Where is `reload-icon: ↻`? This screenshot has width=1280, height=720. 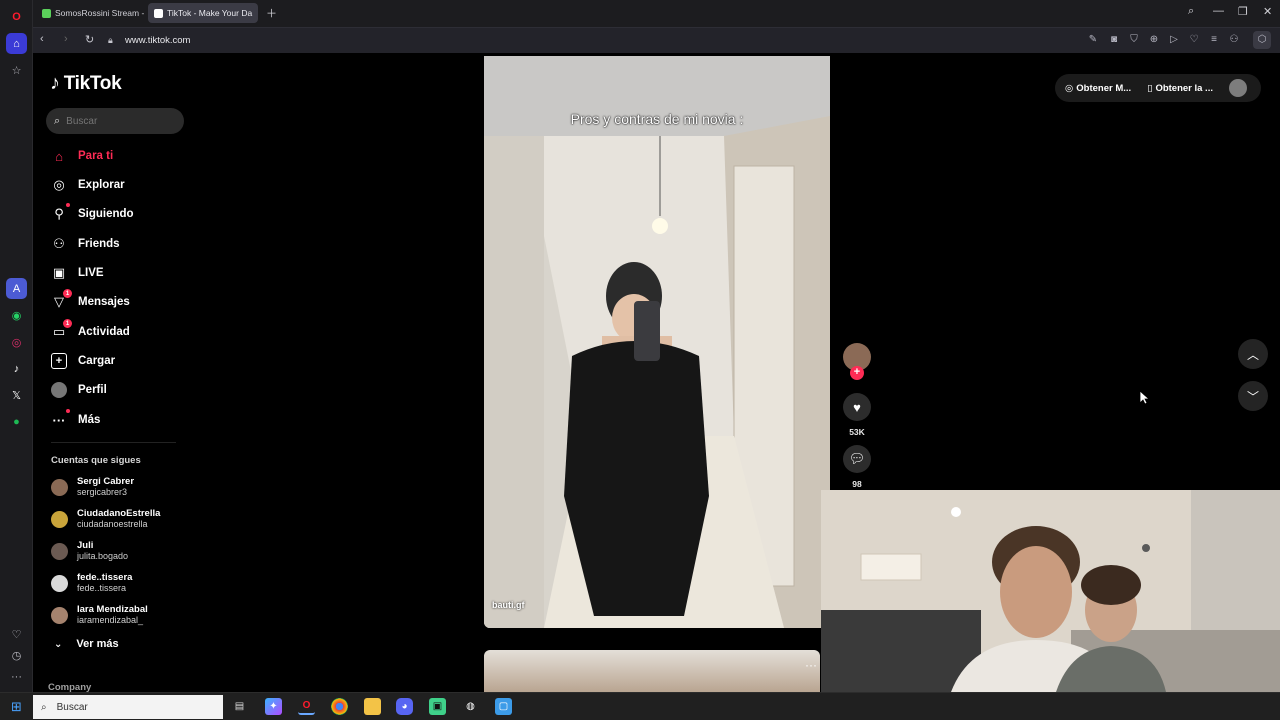
reload-icon: ↻ is located at coordinates (89, 39).